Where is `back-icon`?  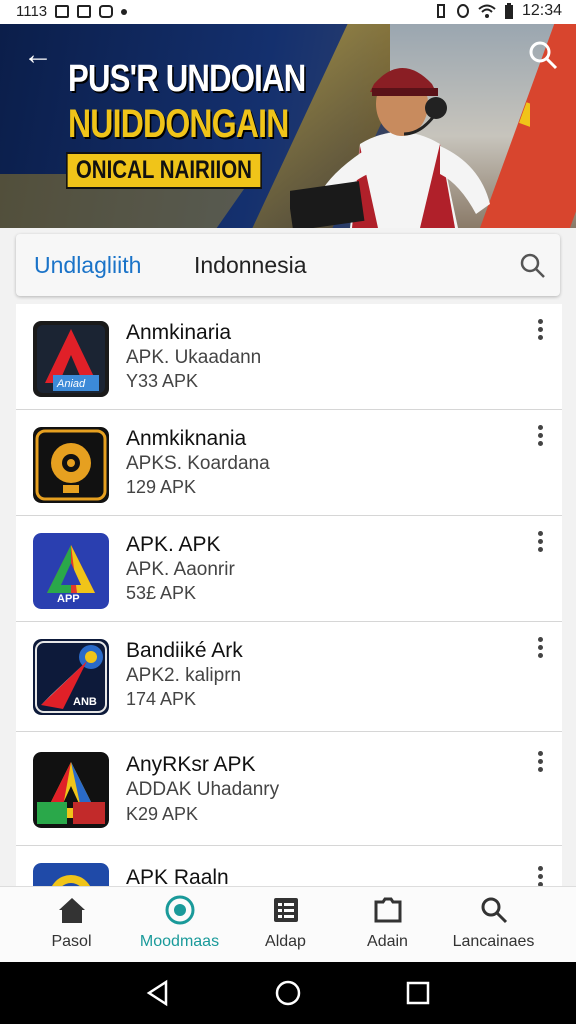
back-icon is located at coordinates (158, 993).